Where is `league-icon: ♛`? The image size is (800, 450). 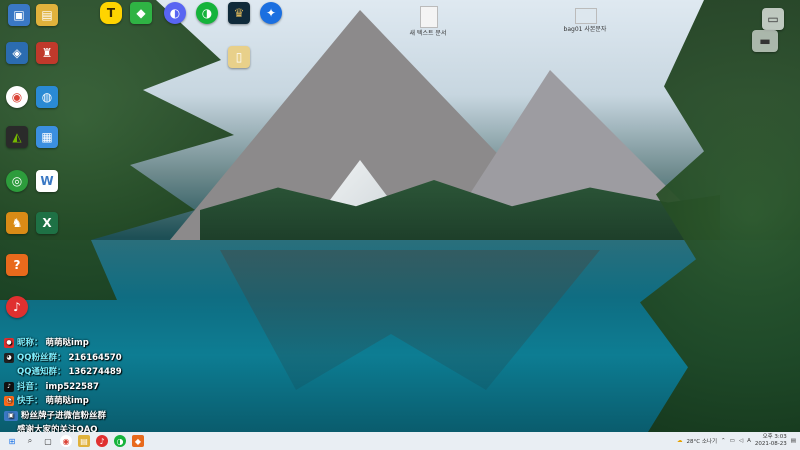
league-icon: ♛ is located at coordinates (239, 13).